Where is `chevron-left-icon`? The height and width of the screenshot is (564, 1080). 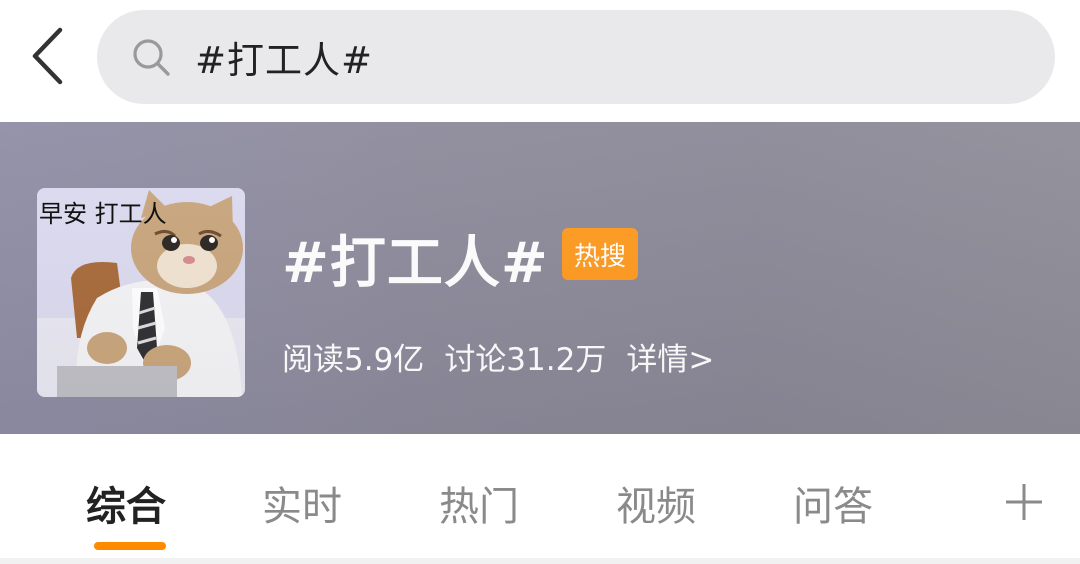 chevron-left-icon is located at coordinates (47, 56).